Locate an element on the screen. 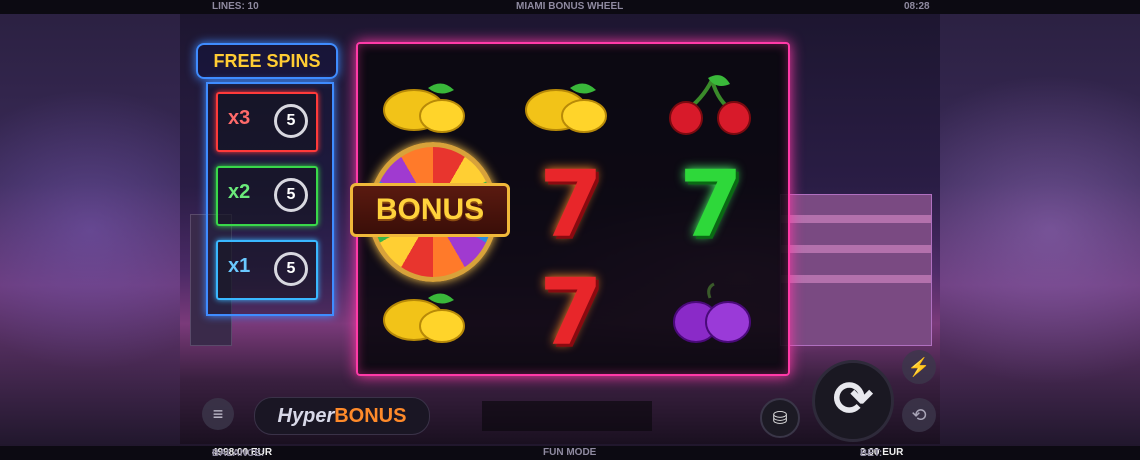  lemon-symbol is located at coordinates (424, 318).